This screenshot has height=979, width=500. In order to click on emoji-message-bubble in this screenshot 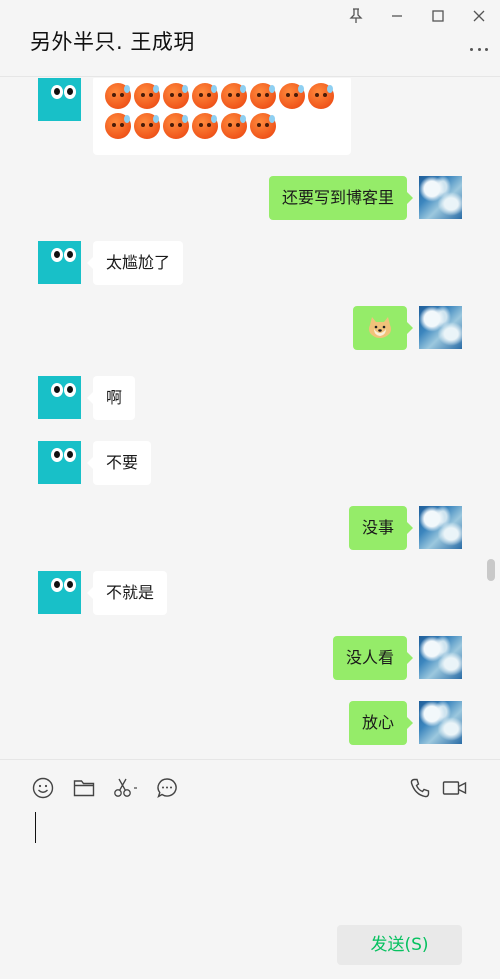, I will do `click(222, 116)`.